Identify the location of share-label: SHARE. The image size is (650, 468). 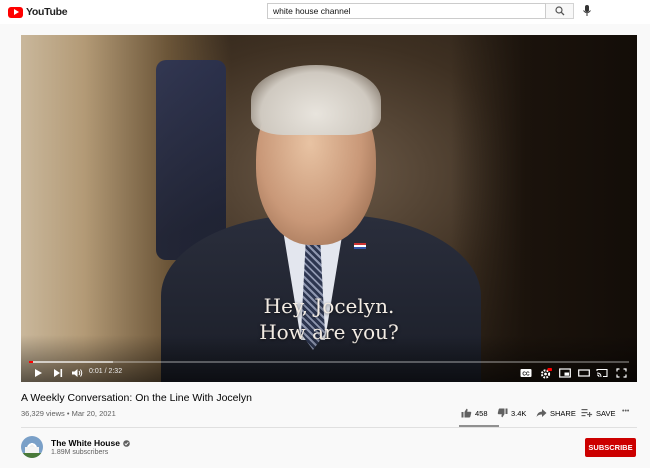
(563, 413).